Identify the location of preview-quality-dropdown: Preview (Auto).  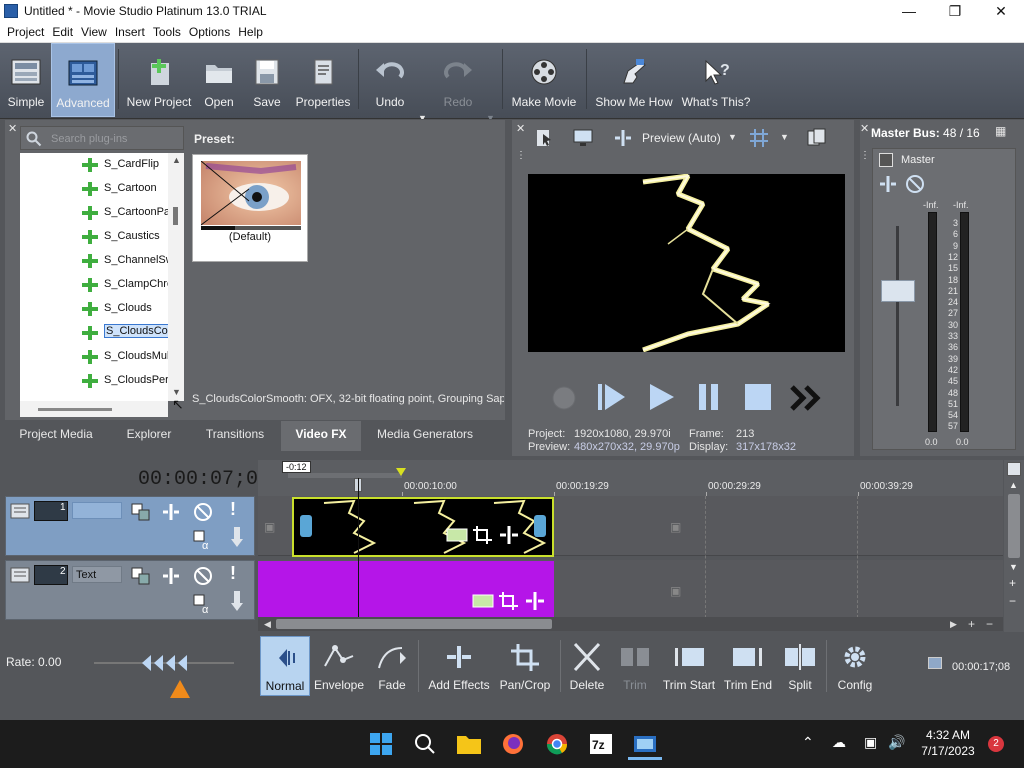
(681, 138).